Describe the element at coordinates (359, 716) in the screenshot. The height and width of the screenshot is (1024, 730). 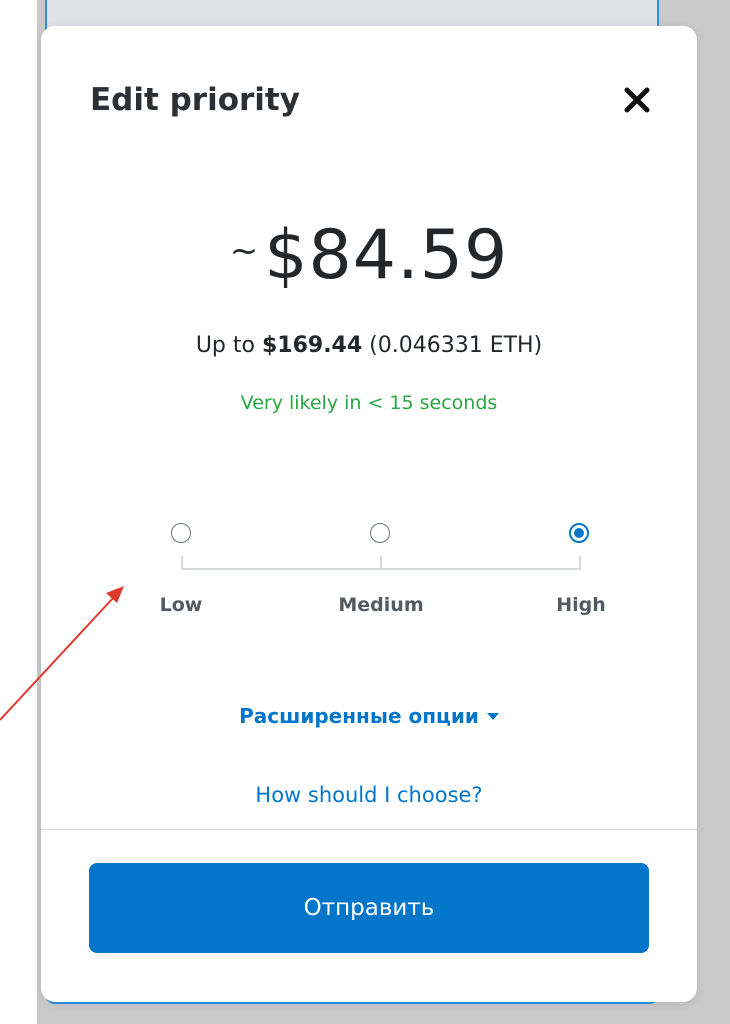
I see `advanced-options-label: Расширенные опции` at that location.